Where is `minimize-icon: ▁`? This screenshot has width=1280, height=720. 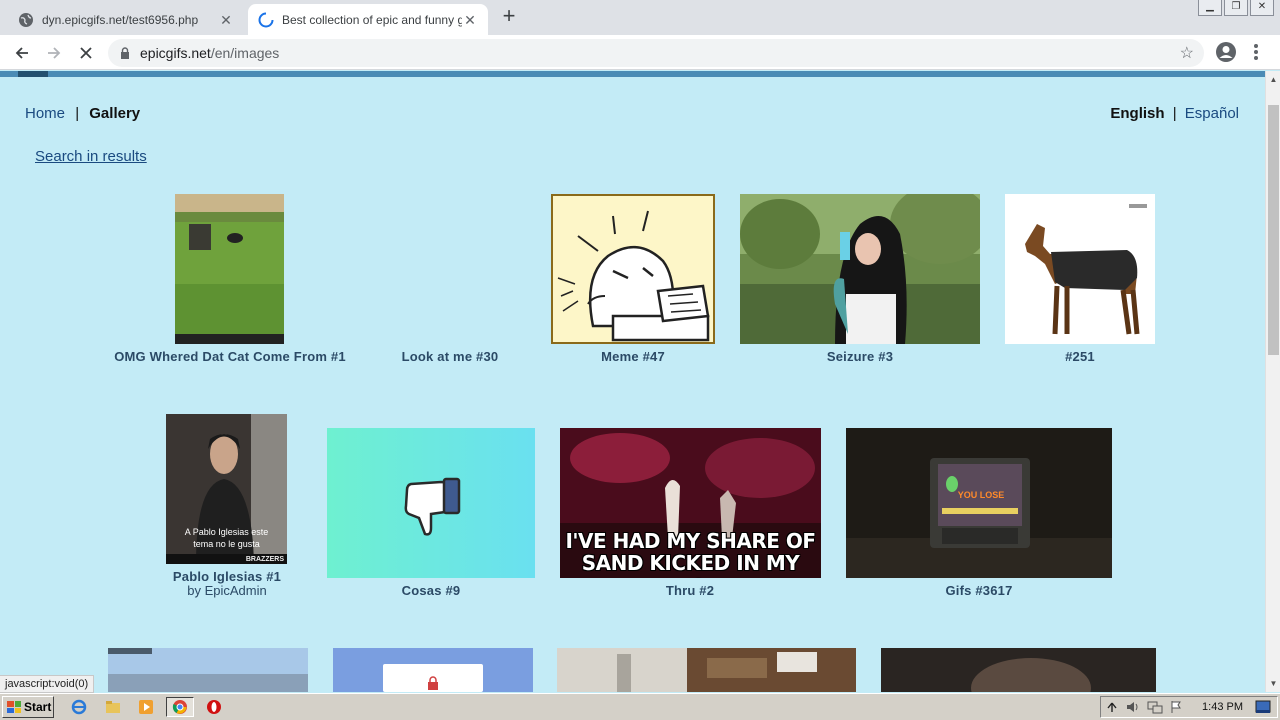 minimize-icon: ▁ is located at coordinates (1210, 8).